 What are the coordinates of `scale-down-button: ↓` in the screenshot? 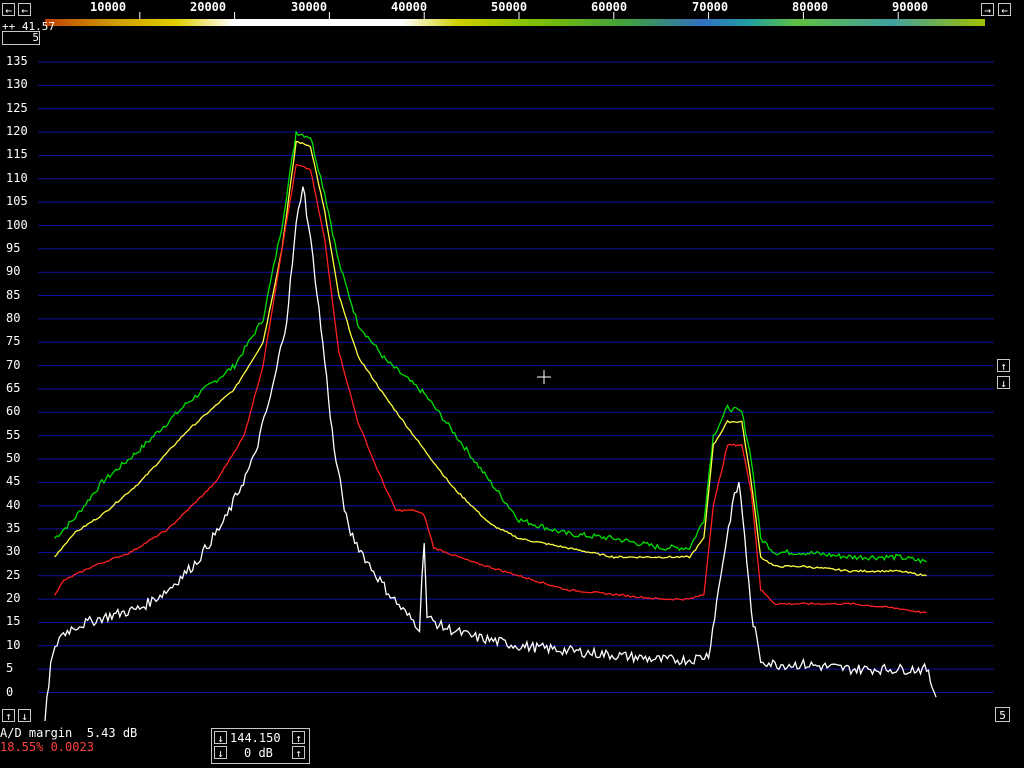 It's located at (1003, 383).